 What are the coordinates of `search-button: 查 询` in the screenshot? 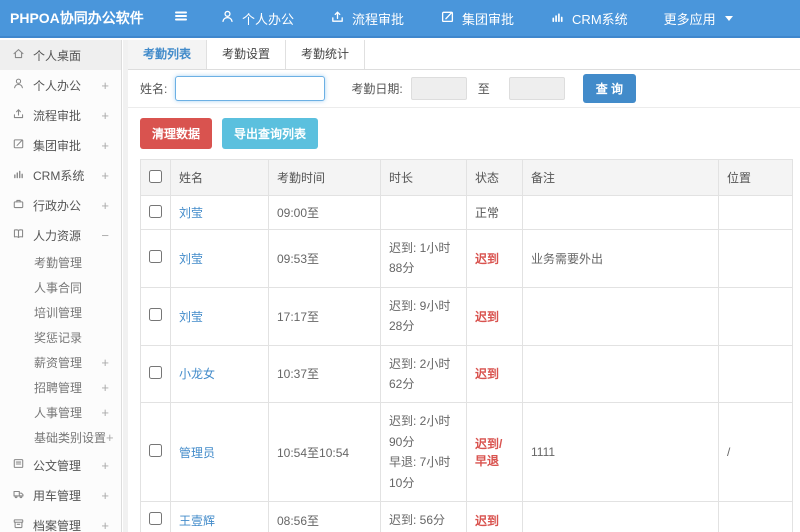 It's located at (609, 88).